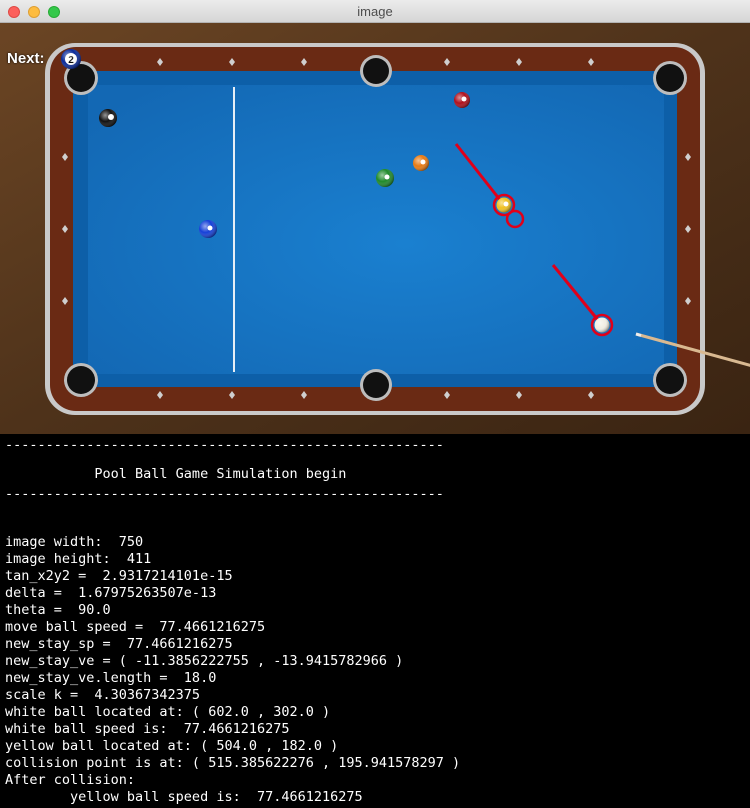  What do you see at coordinates (147, 729) in the screenshot?
I see `console-line: white ball speed is: 77.4661216275` at bounding box center [147, 729].